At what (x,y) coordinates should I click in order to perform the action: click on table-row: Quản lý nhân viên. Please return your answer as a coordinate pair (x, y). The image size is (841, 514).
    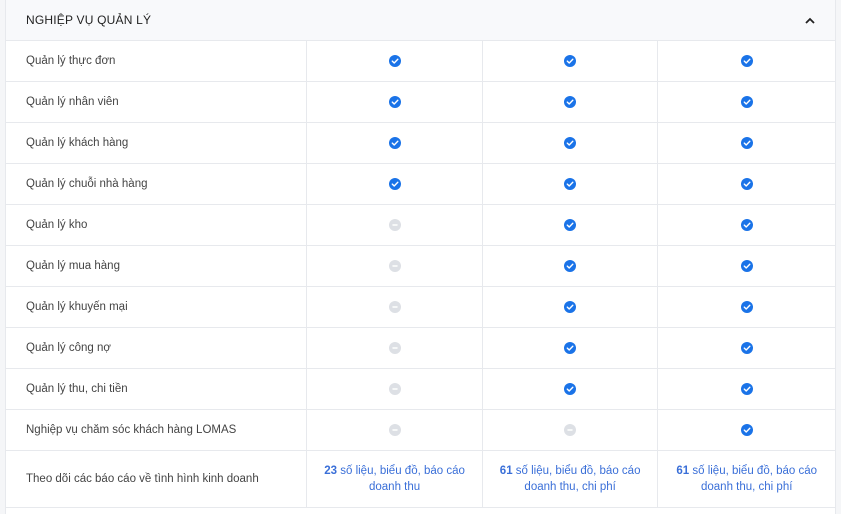
    Looking at the image, I should click on (420, 102).